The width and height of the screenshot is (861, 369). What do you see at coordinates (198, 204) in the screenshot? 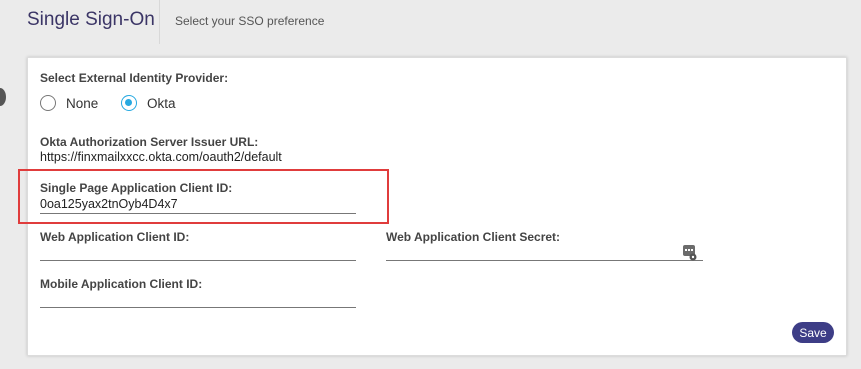
I see `spa-client-id-input` at bounding box center [198, 204].